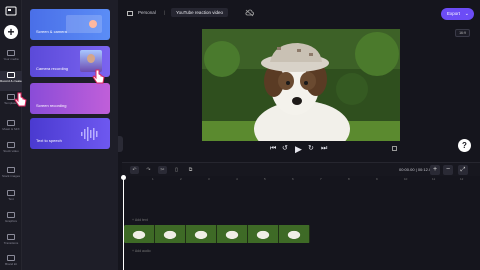 The height and width of the screenshot is (270, 480). What do you see at coordinates (123, 177) in the screenshot?
I see `playhead-handle` at bounding box center [123, 177].